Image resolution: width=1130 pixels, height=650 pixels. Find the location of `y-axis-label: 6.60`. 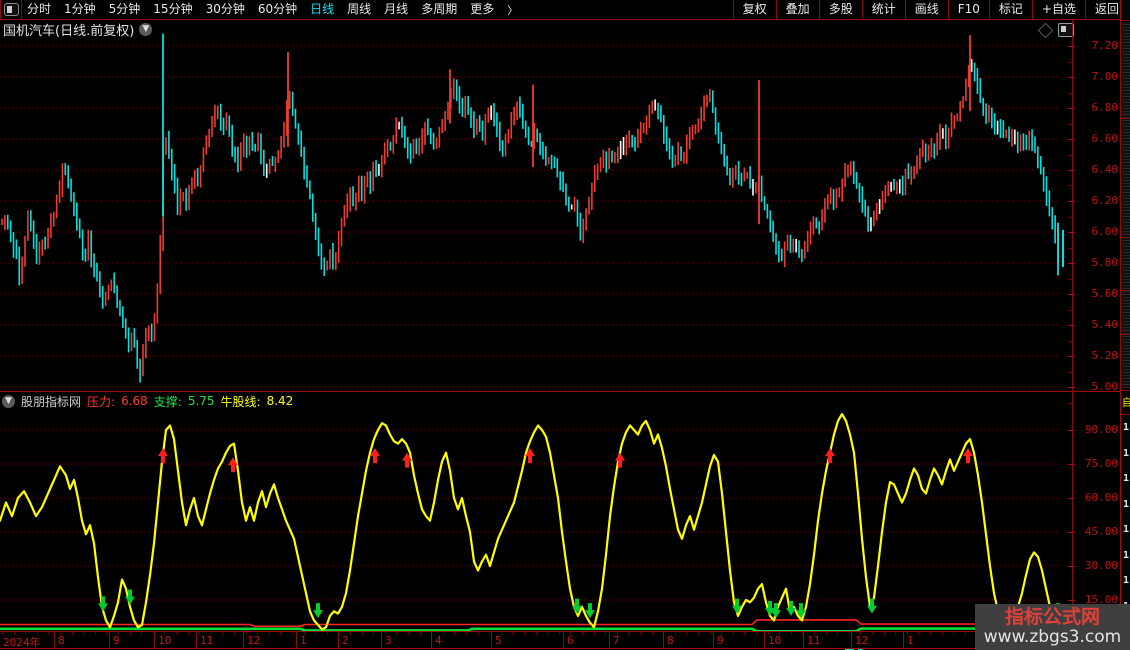

y-axis-label: 6.60 is located at coordinates (1105, 138).